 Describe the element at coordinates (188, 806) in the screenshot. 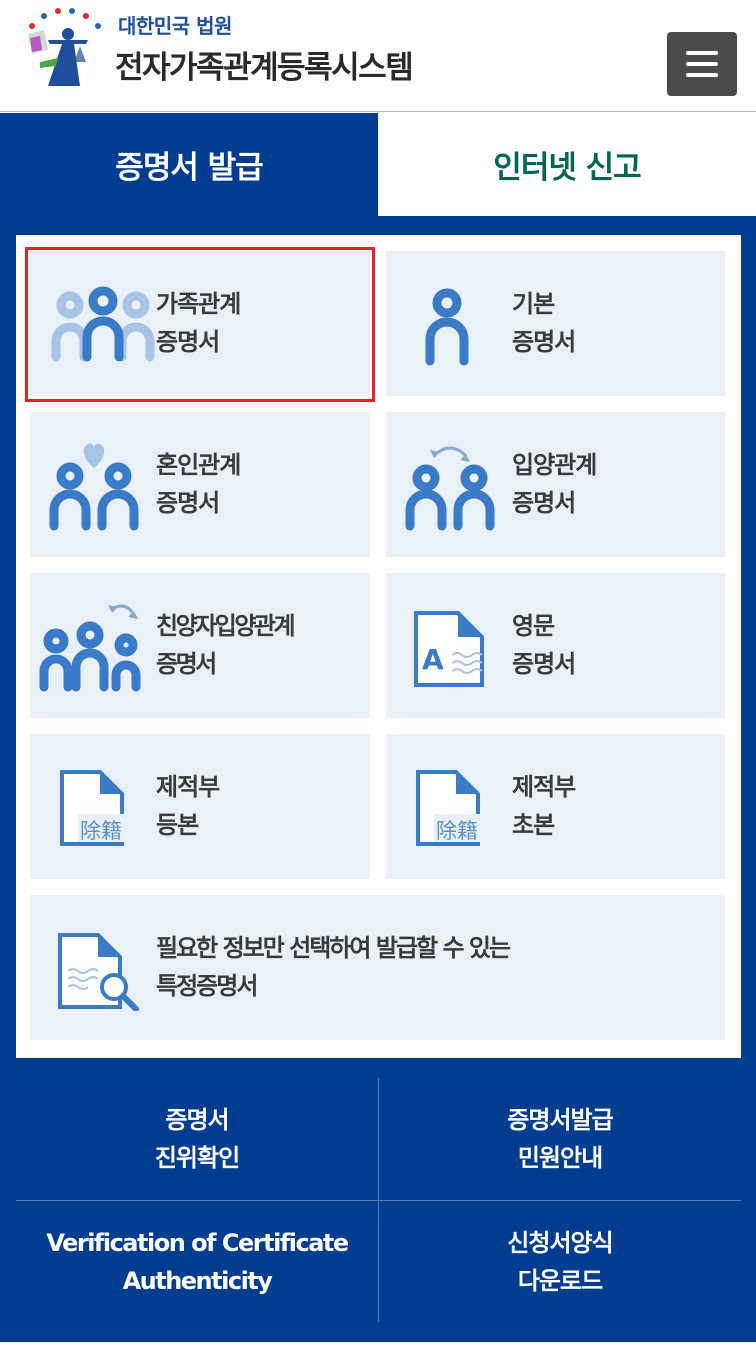

I see `card-label: 제적부 등본` at that location.